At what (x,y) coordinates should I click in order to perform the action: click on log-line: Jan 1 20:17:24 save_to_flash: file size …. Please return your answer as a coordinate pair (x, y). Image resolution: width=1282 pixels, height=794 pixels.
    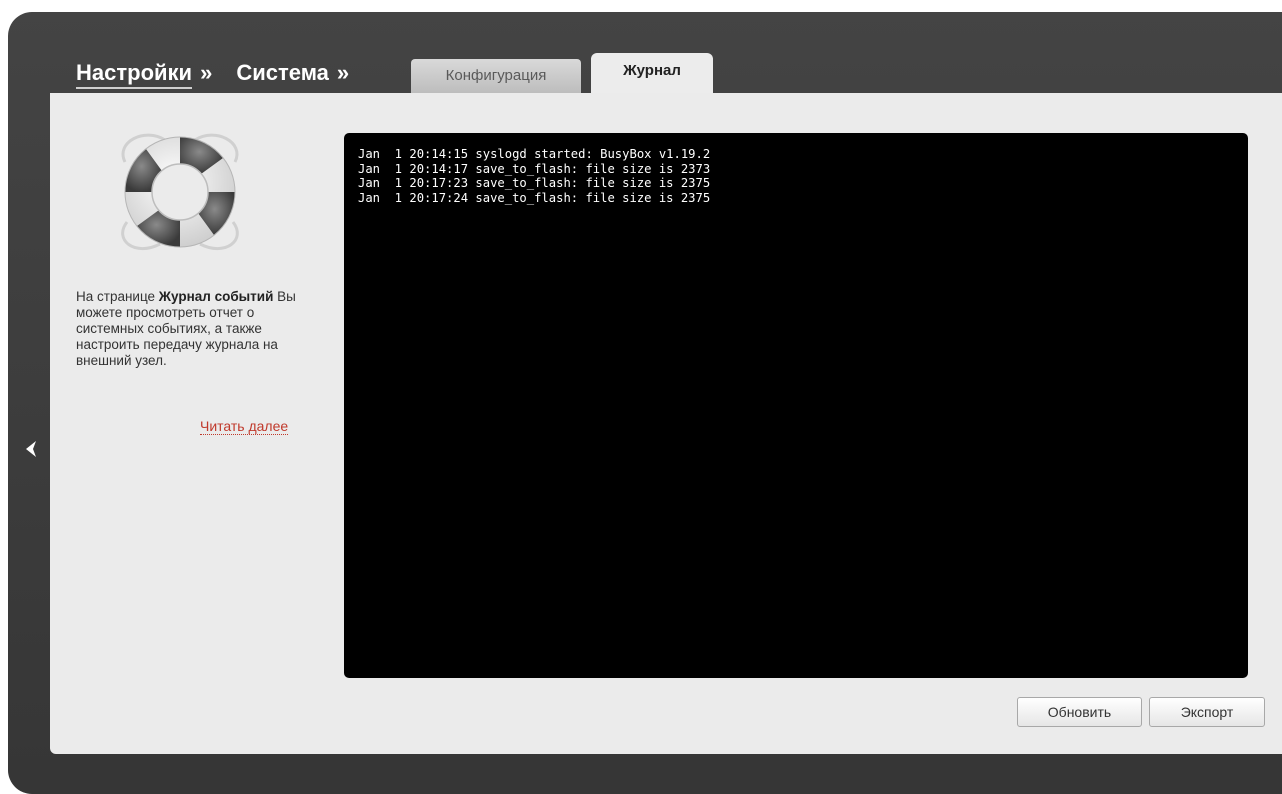
    Looking at the image, I should click on (534, 197).